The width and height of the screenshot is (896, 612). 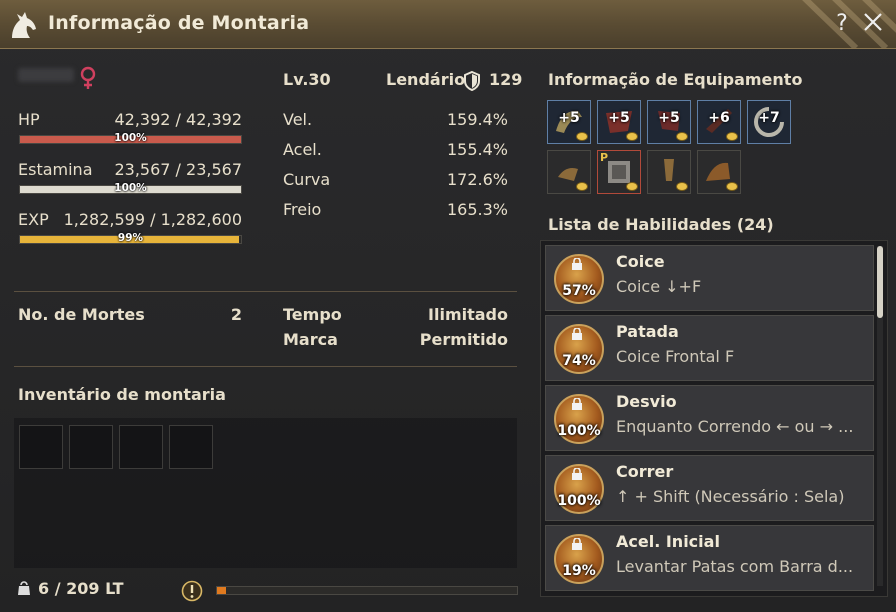 I want to click on exp-percent: 99%, so click(x=130, y=238).